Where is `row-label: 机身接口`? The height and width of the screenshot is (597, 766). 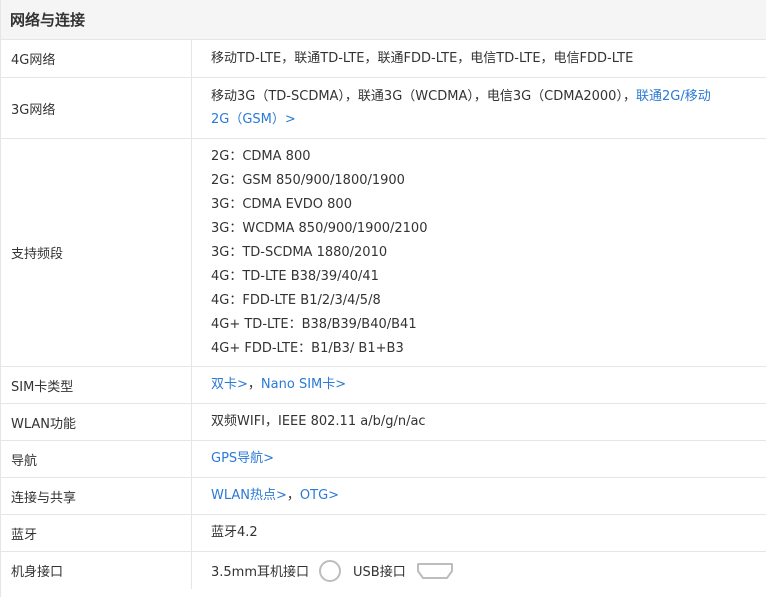 row-label: 机身接口 is located at coordinates (96, 570).